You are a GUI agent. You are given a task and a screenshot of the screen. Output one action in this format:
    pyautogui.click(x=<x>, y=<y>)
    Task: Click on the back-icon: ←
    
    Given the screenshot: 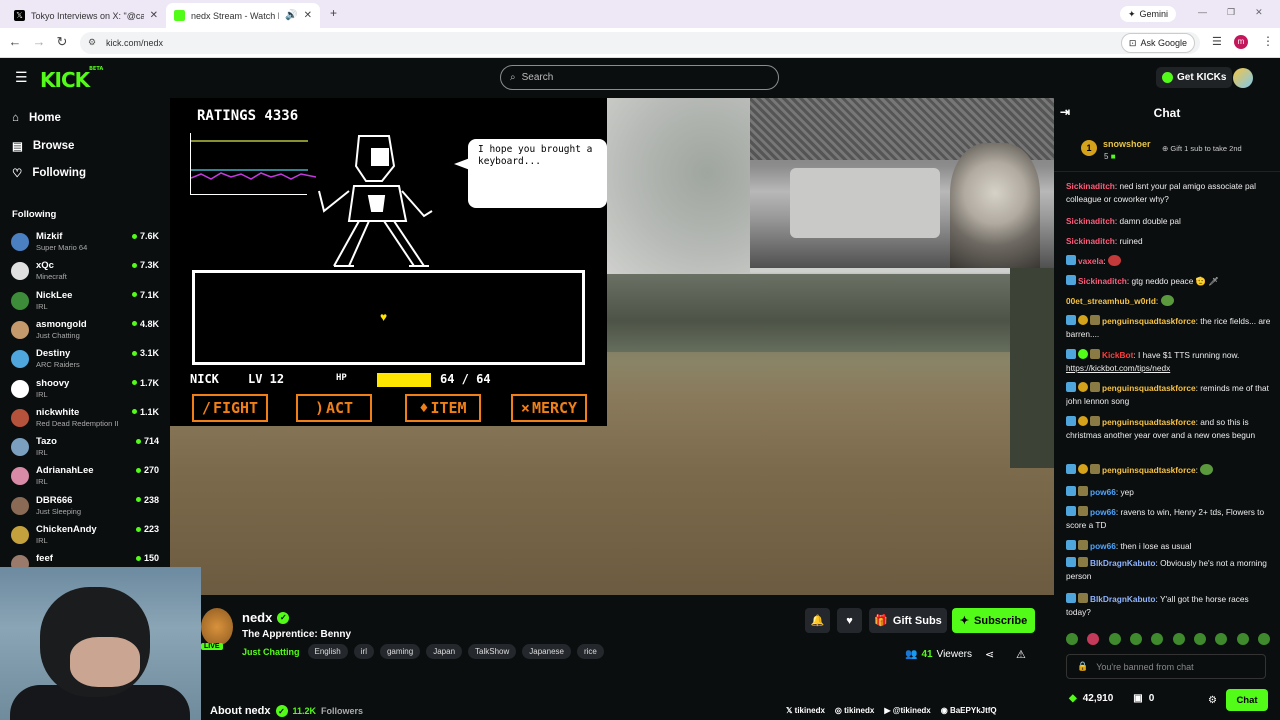 What is the action you would take?
    pyautogui.click(x=15, y=41)
    